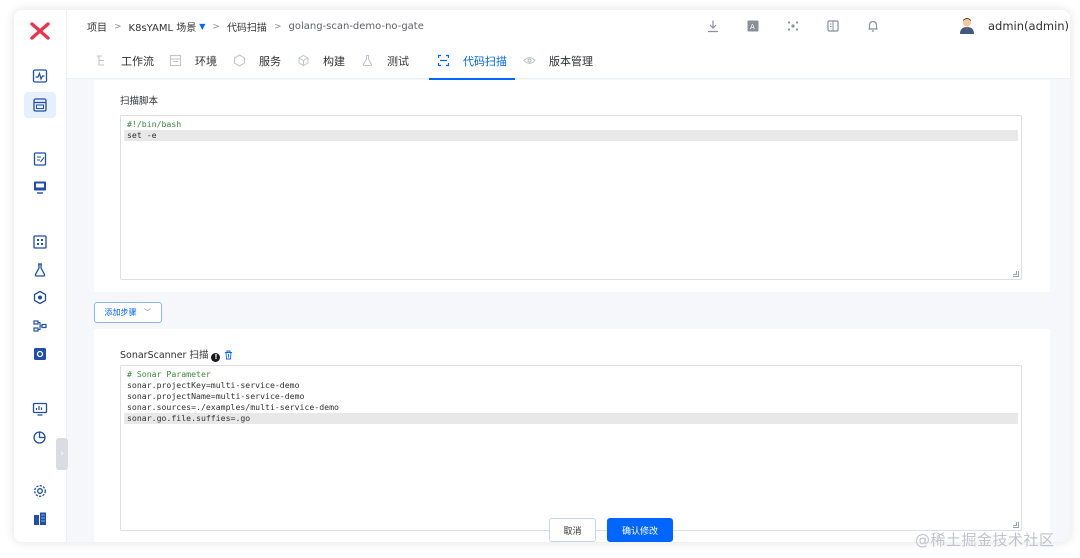 The width and height of the screenshot is (1080, 558). What do you see at coordinates (40, 76) in the screenshot?
I see `pulse-icon` at bounding box center [40, 76].